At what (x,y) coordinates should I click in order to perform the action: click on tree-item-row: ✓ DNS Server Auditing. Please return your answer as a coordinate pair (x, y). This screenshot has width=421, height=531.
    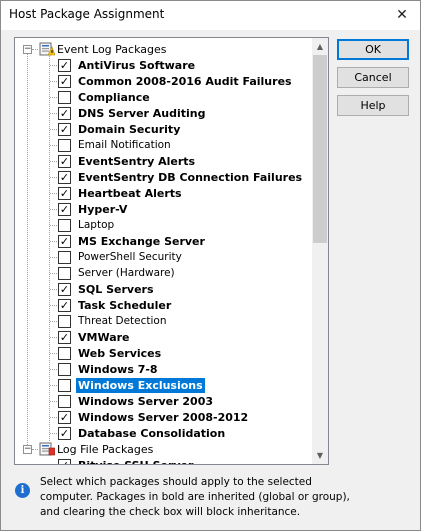
    Looking at the image, I should click on (163, 113).